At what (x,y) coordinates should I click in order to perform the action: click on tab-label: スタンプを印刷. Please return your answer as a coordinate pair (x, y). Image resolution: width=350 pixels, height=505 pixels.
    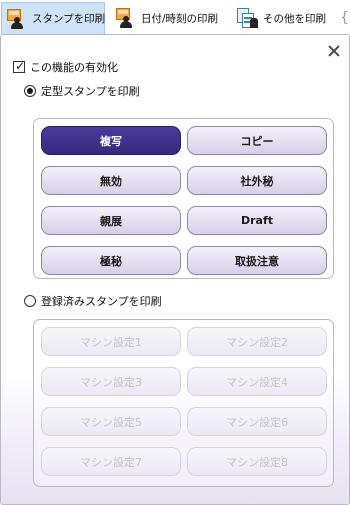
    Looking at the image, I should click on (69, 19).